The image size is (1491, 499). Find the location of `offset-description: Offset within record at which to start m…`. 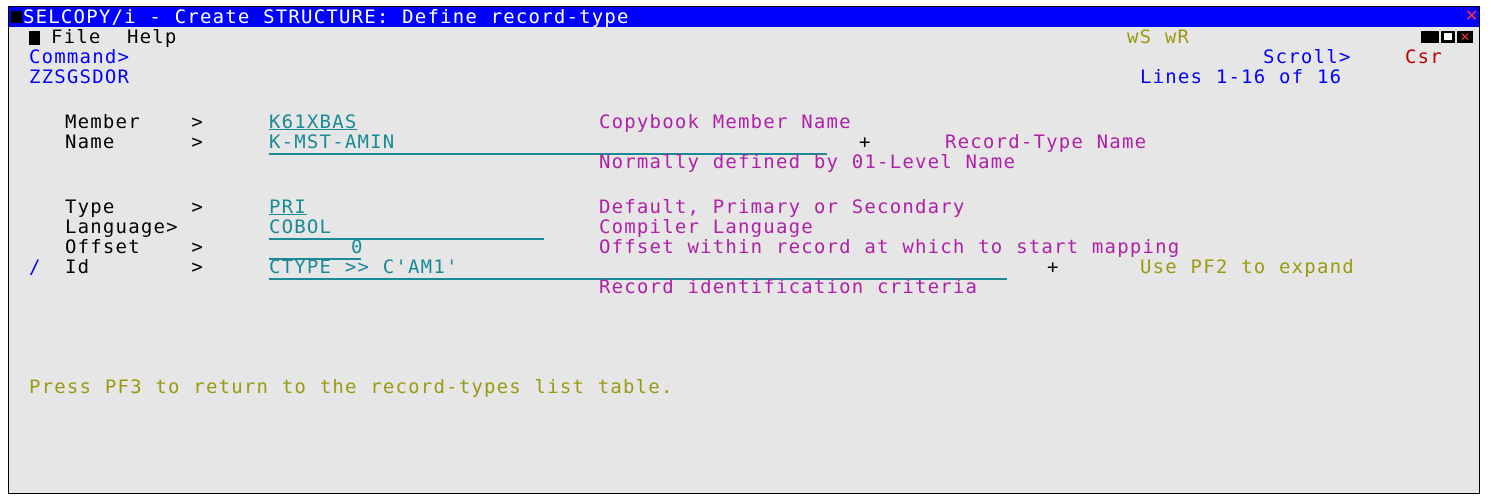

offset-description: Offset within record at which to start m… is located at coordinates (890, 247).